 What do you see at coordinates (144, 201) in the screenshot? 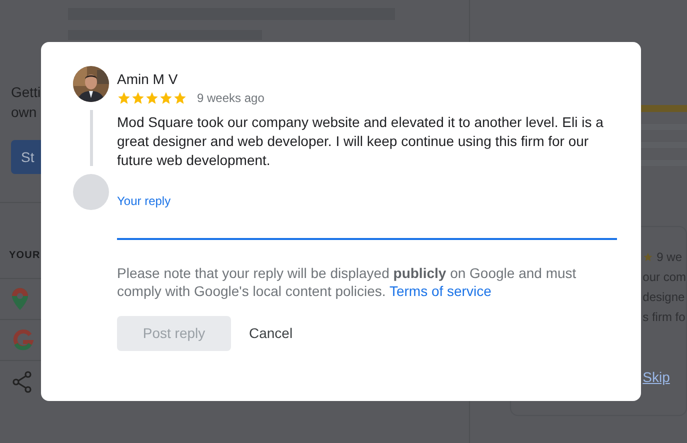
I see `field-label: Your reply` at bounding box center [144, 201].